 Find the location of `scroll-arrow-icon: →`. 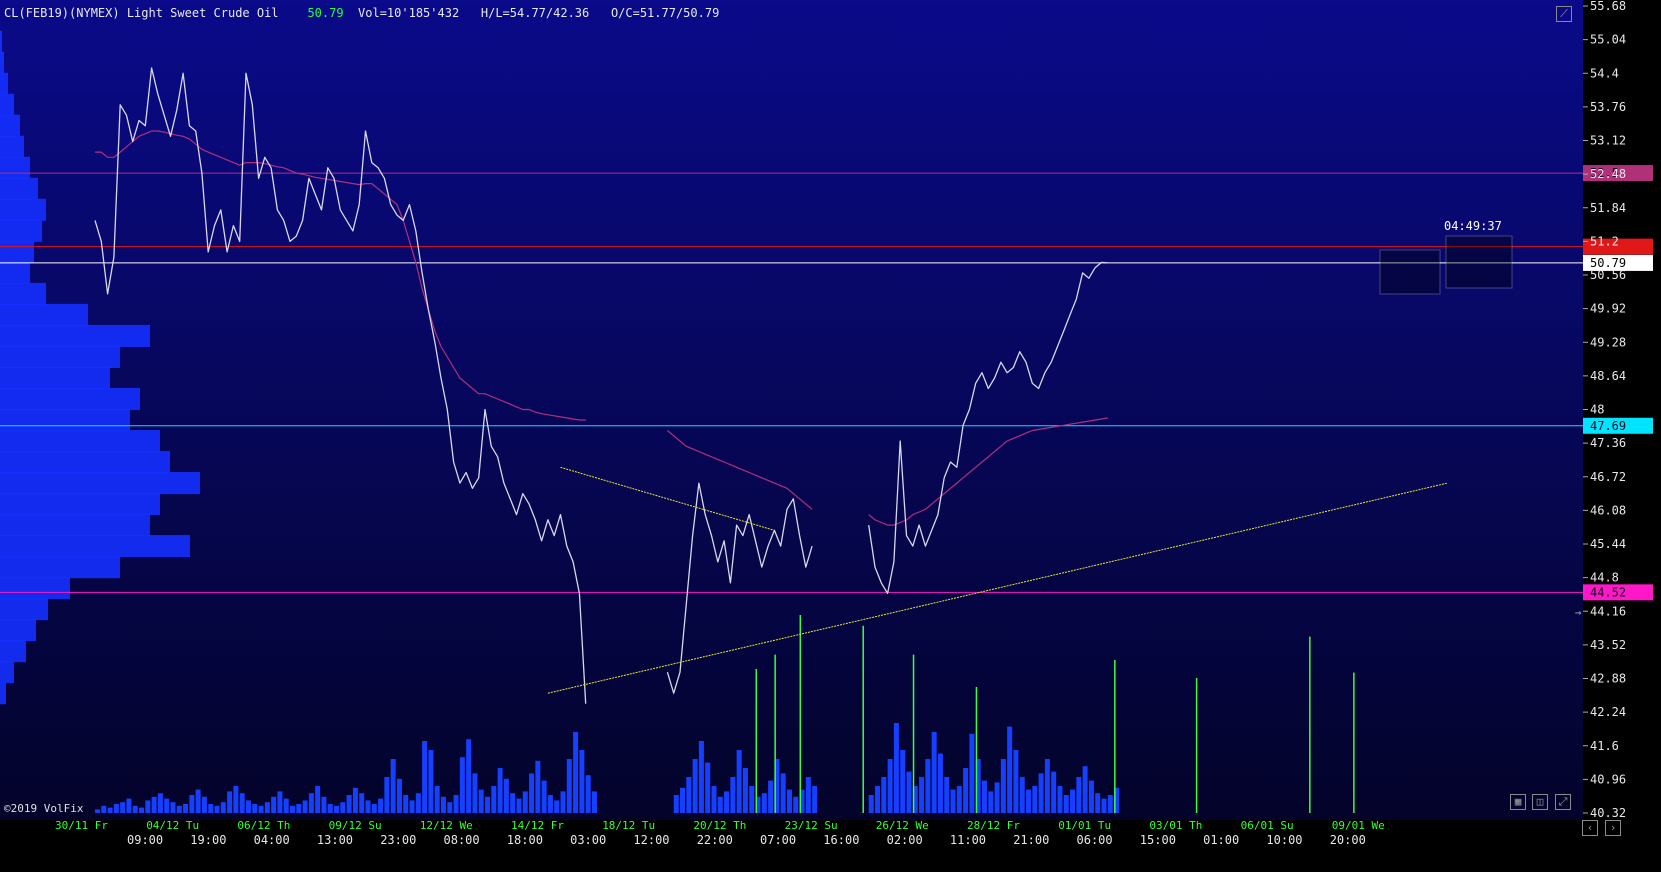

scroll-arrow-icon: → is located at coordinates (1578, 614).